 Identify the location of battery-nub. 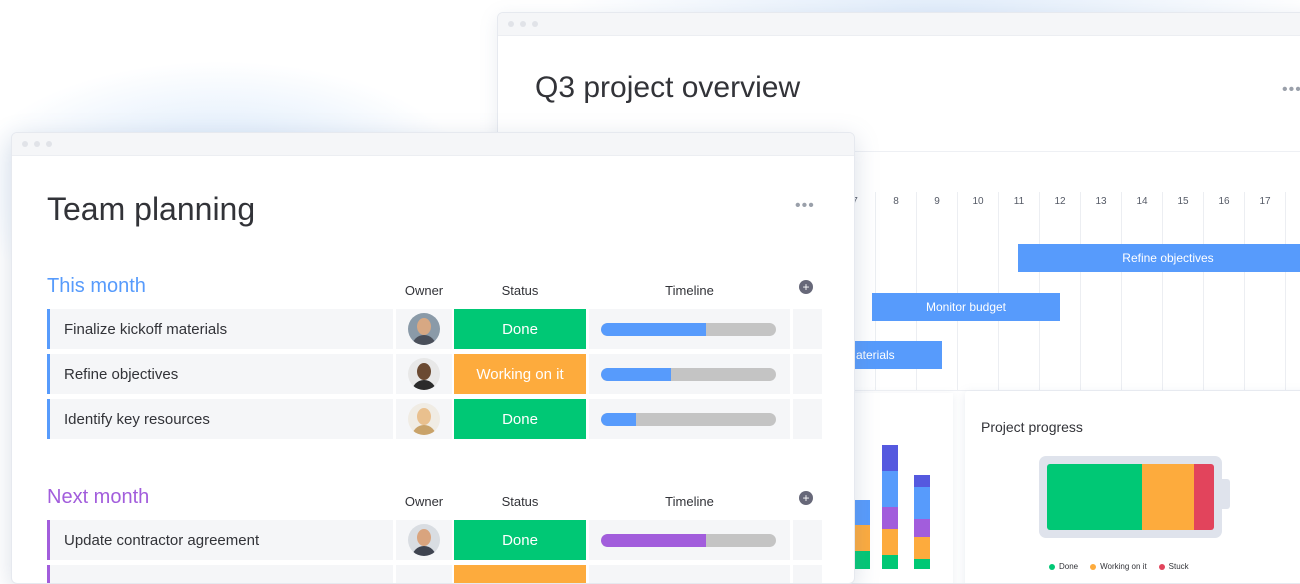
(1226, 494).